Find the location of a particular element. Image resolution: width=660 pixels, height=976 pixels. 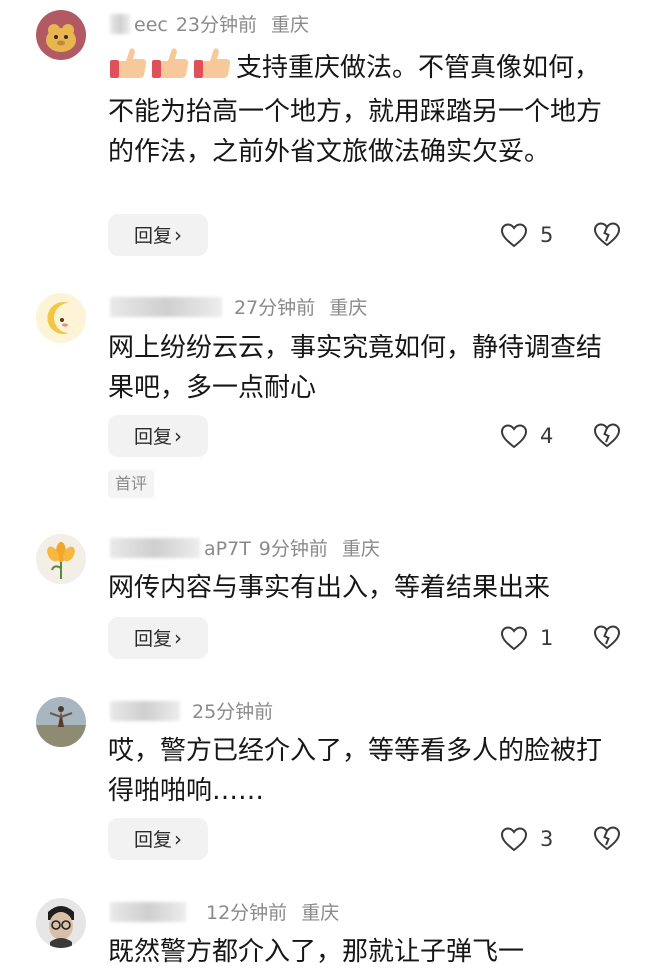

comment-body: 既然警方都介入了，那就让子弹飞一 is located at coordinates (358, 952).